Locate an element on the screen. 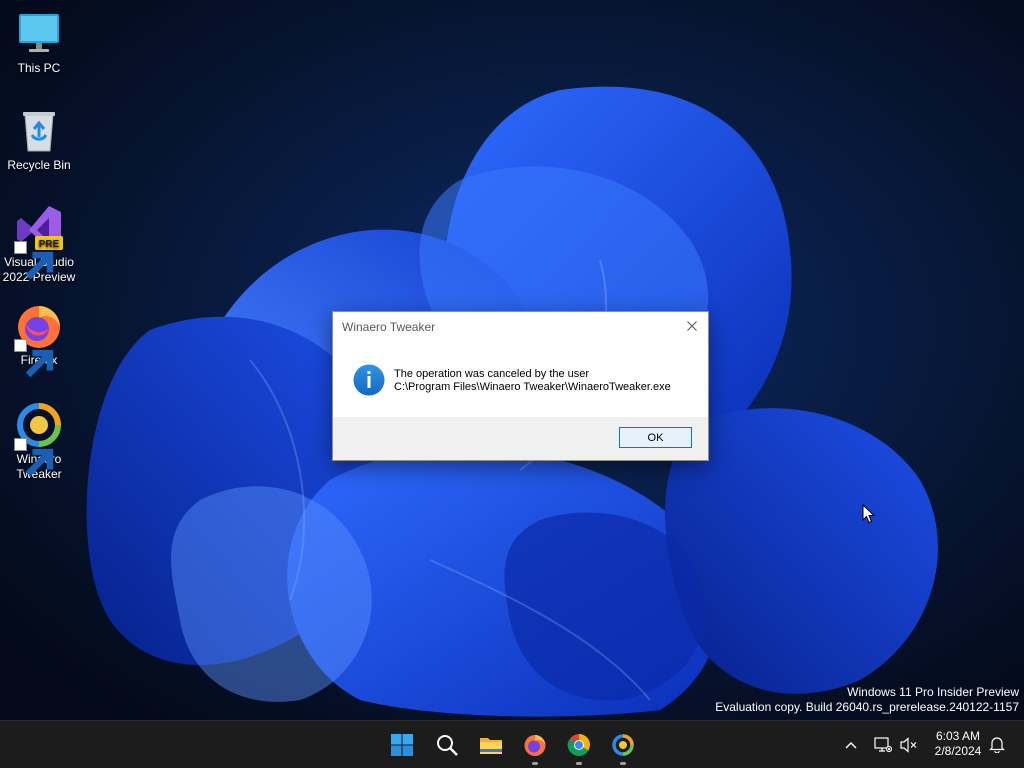  volume-muted-icon is located at coordinates (908, 744).